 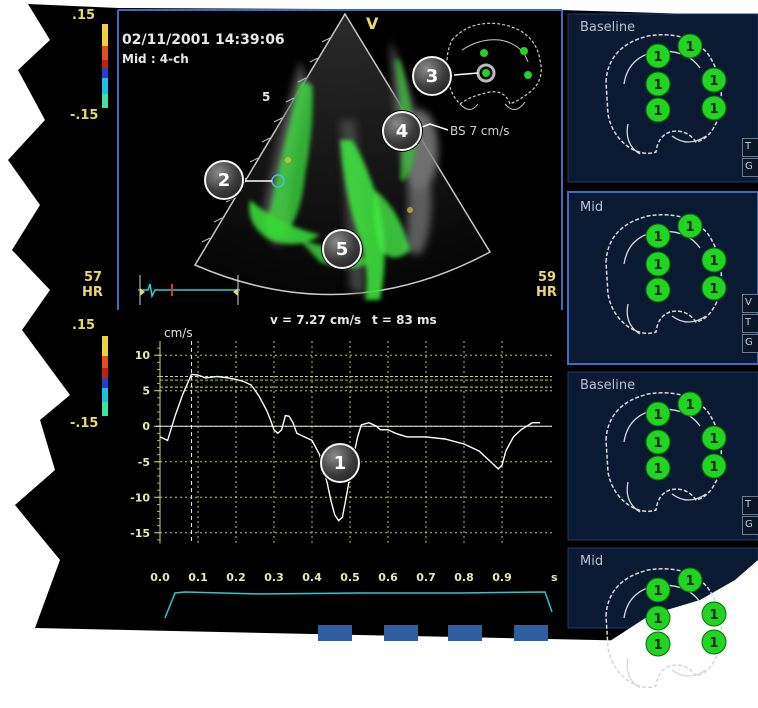 What do you see at coordinates (312, 577) in the screenshot?
I see `x-tick-label: 0.4` at bounding box center [312, 577].